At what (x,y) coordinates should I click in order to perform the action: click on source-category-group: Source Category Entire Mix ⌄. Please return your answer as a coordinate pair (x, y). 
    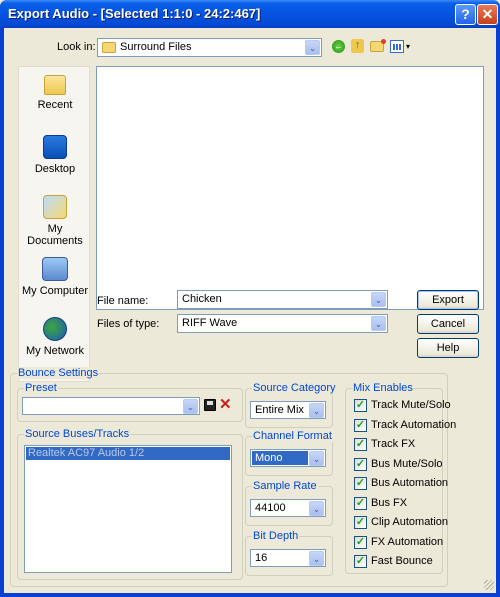
    Looking at the image, I should click on (291, 405).